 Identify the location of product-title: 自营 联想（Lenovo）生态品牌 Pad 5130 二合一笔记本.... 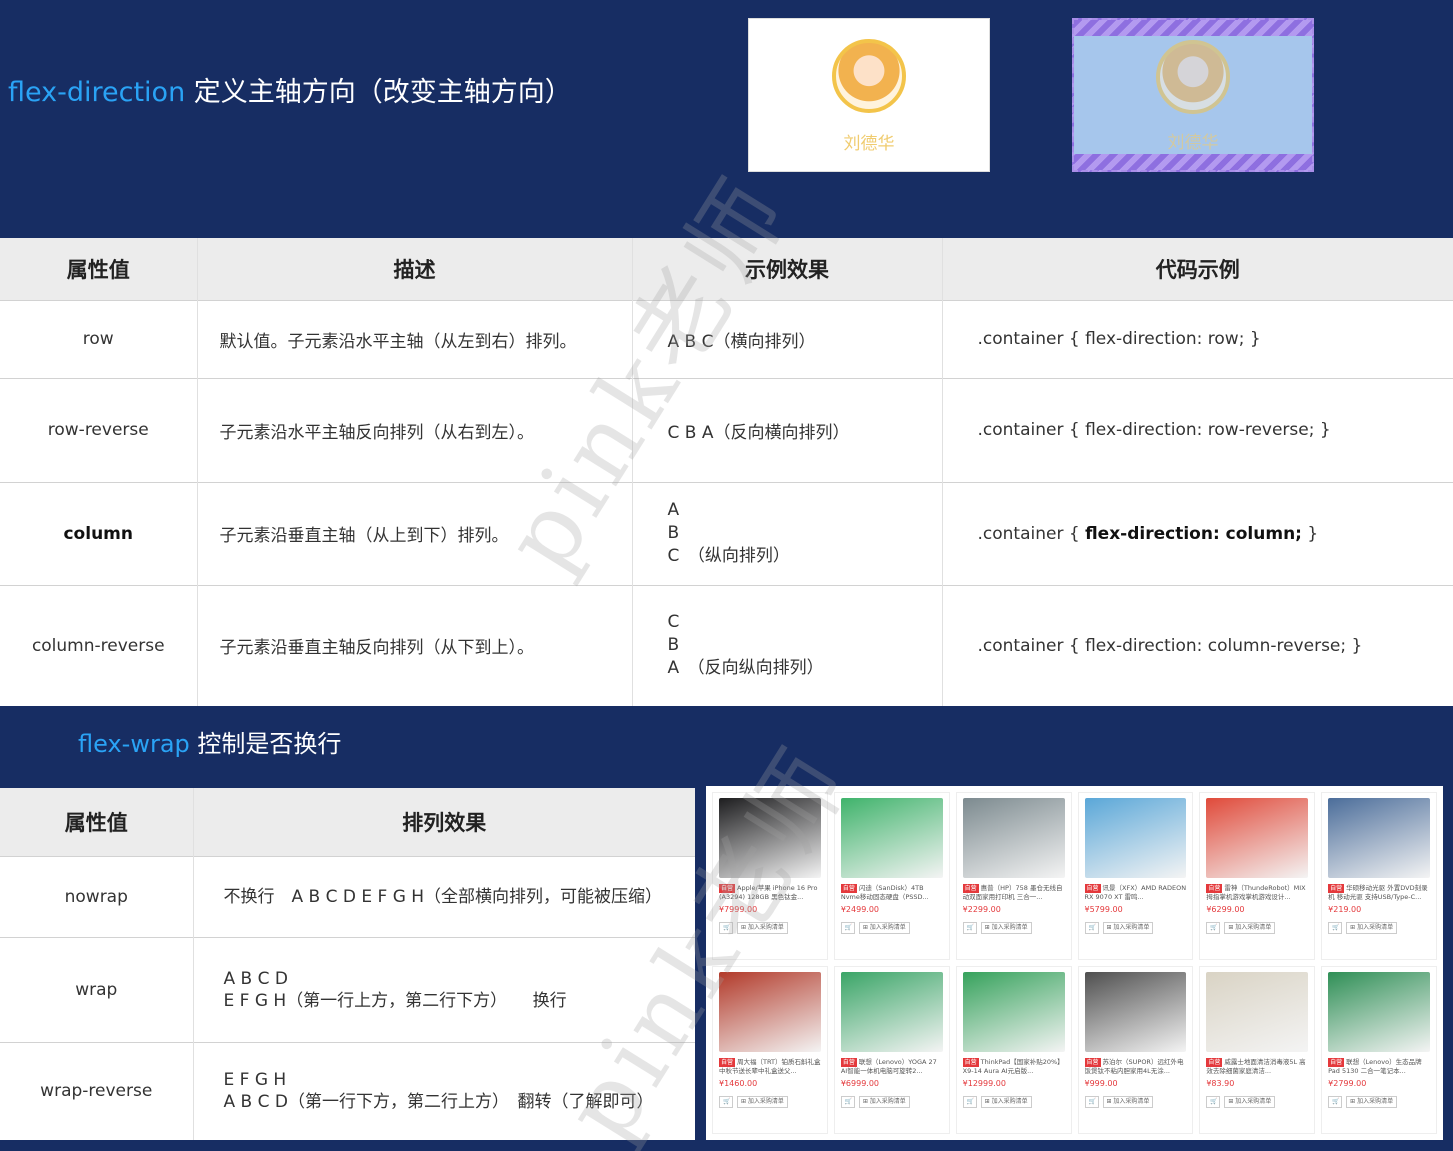
(1379, 1067).